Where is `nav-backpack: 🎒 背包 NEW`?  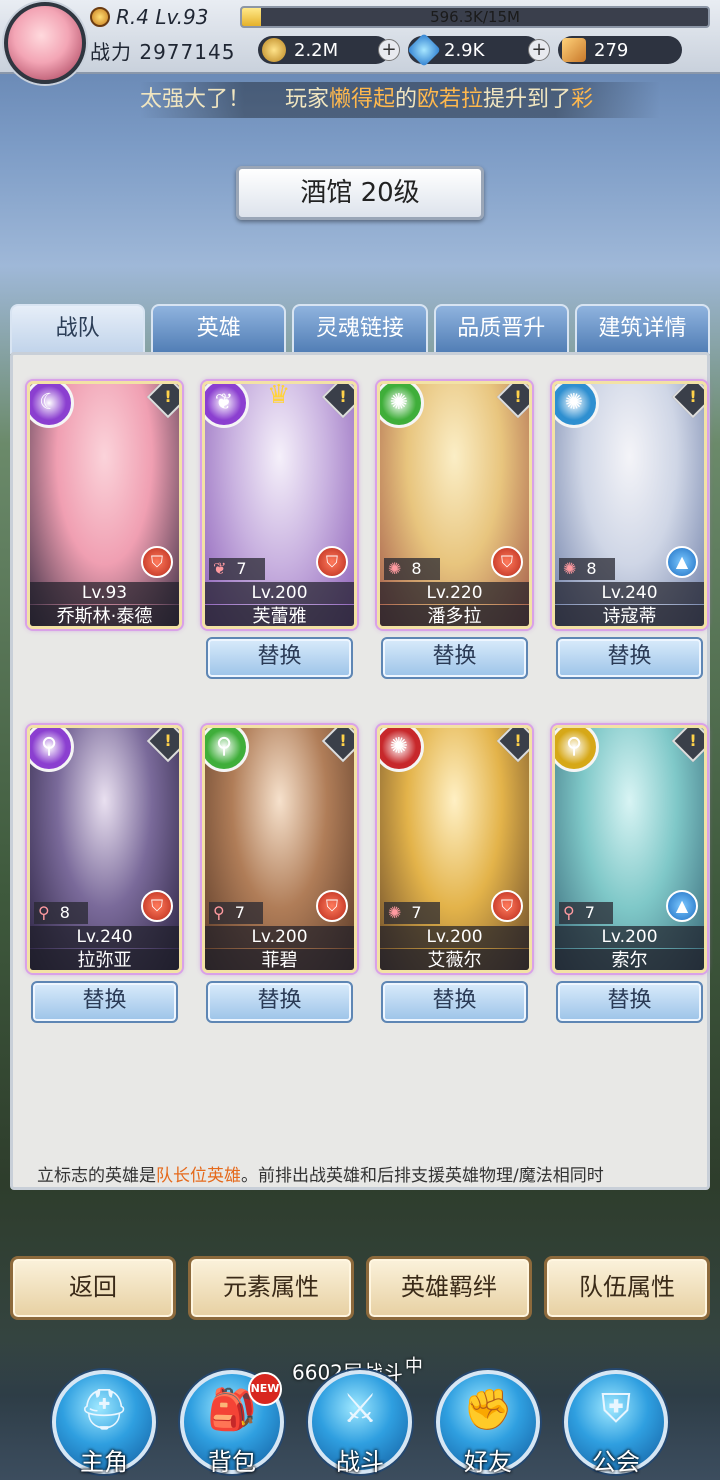 nav-backpack: 🎒 背包 NEW is located at coordinates (232, 1423).